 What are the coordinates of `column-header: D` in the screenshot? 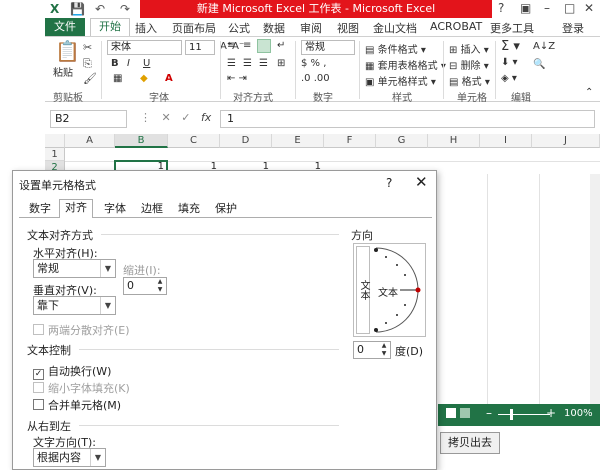 It's located at (246, 141).